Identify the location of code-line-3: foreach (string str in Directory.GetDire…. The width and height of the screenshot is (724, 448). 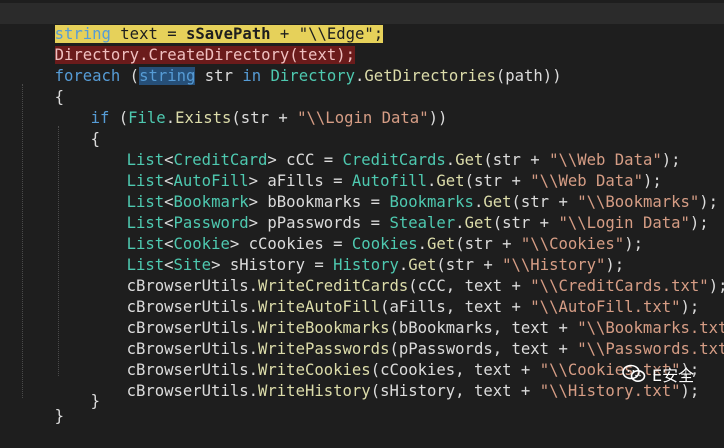
(362, 65).